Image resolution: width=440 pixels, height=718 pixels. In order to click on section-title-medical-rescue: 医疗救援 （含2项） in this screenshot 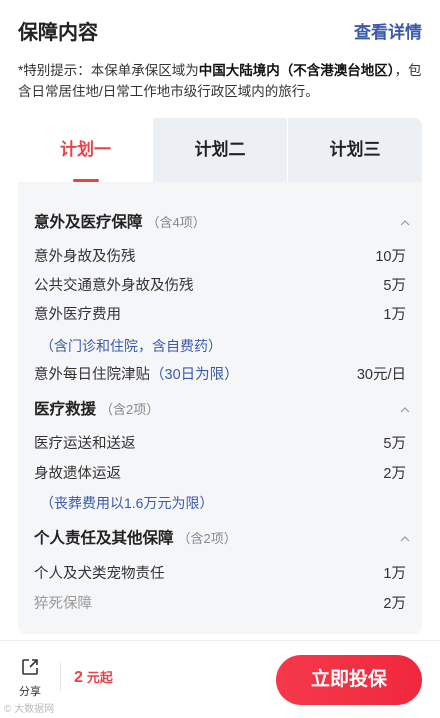, I will do `click(96, 410)`.